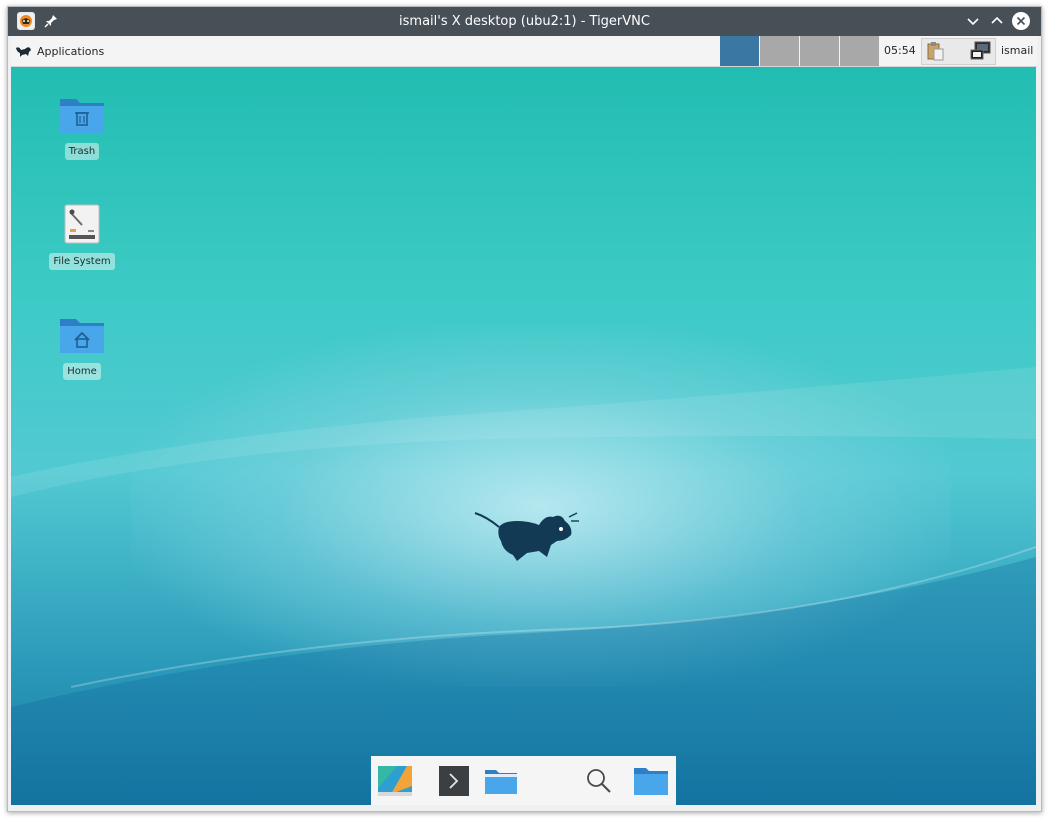  I want to click on desktop-icon-label: Trash, so click(82, 151).